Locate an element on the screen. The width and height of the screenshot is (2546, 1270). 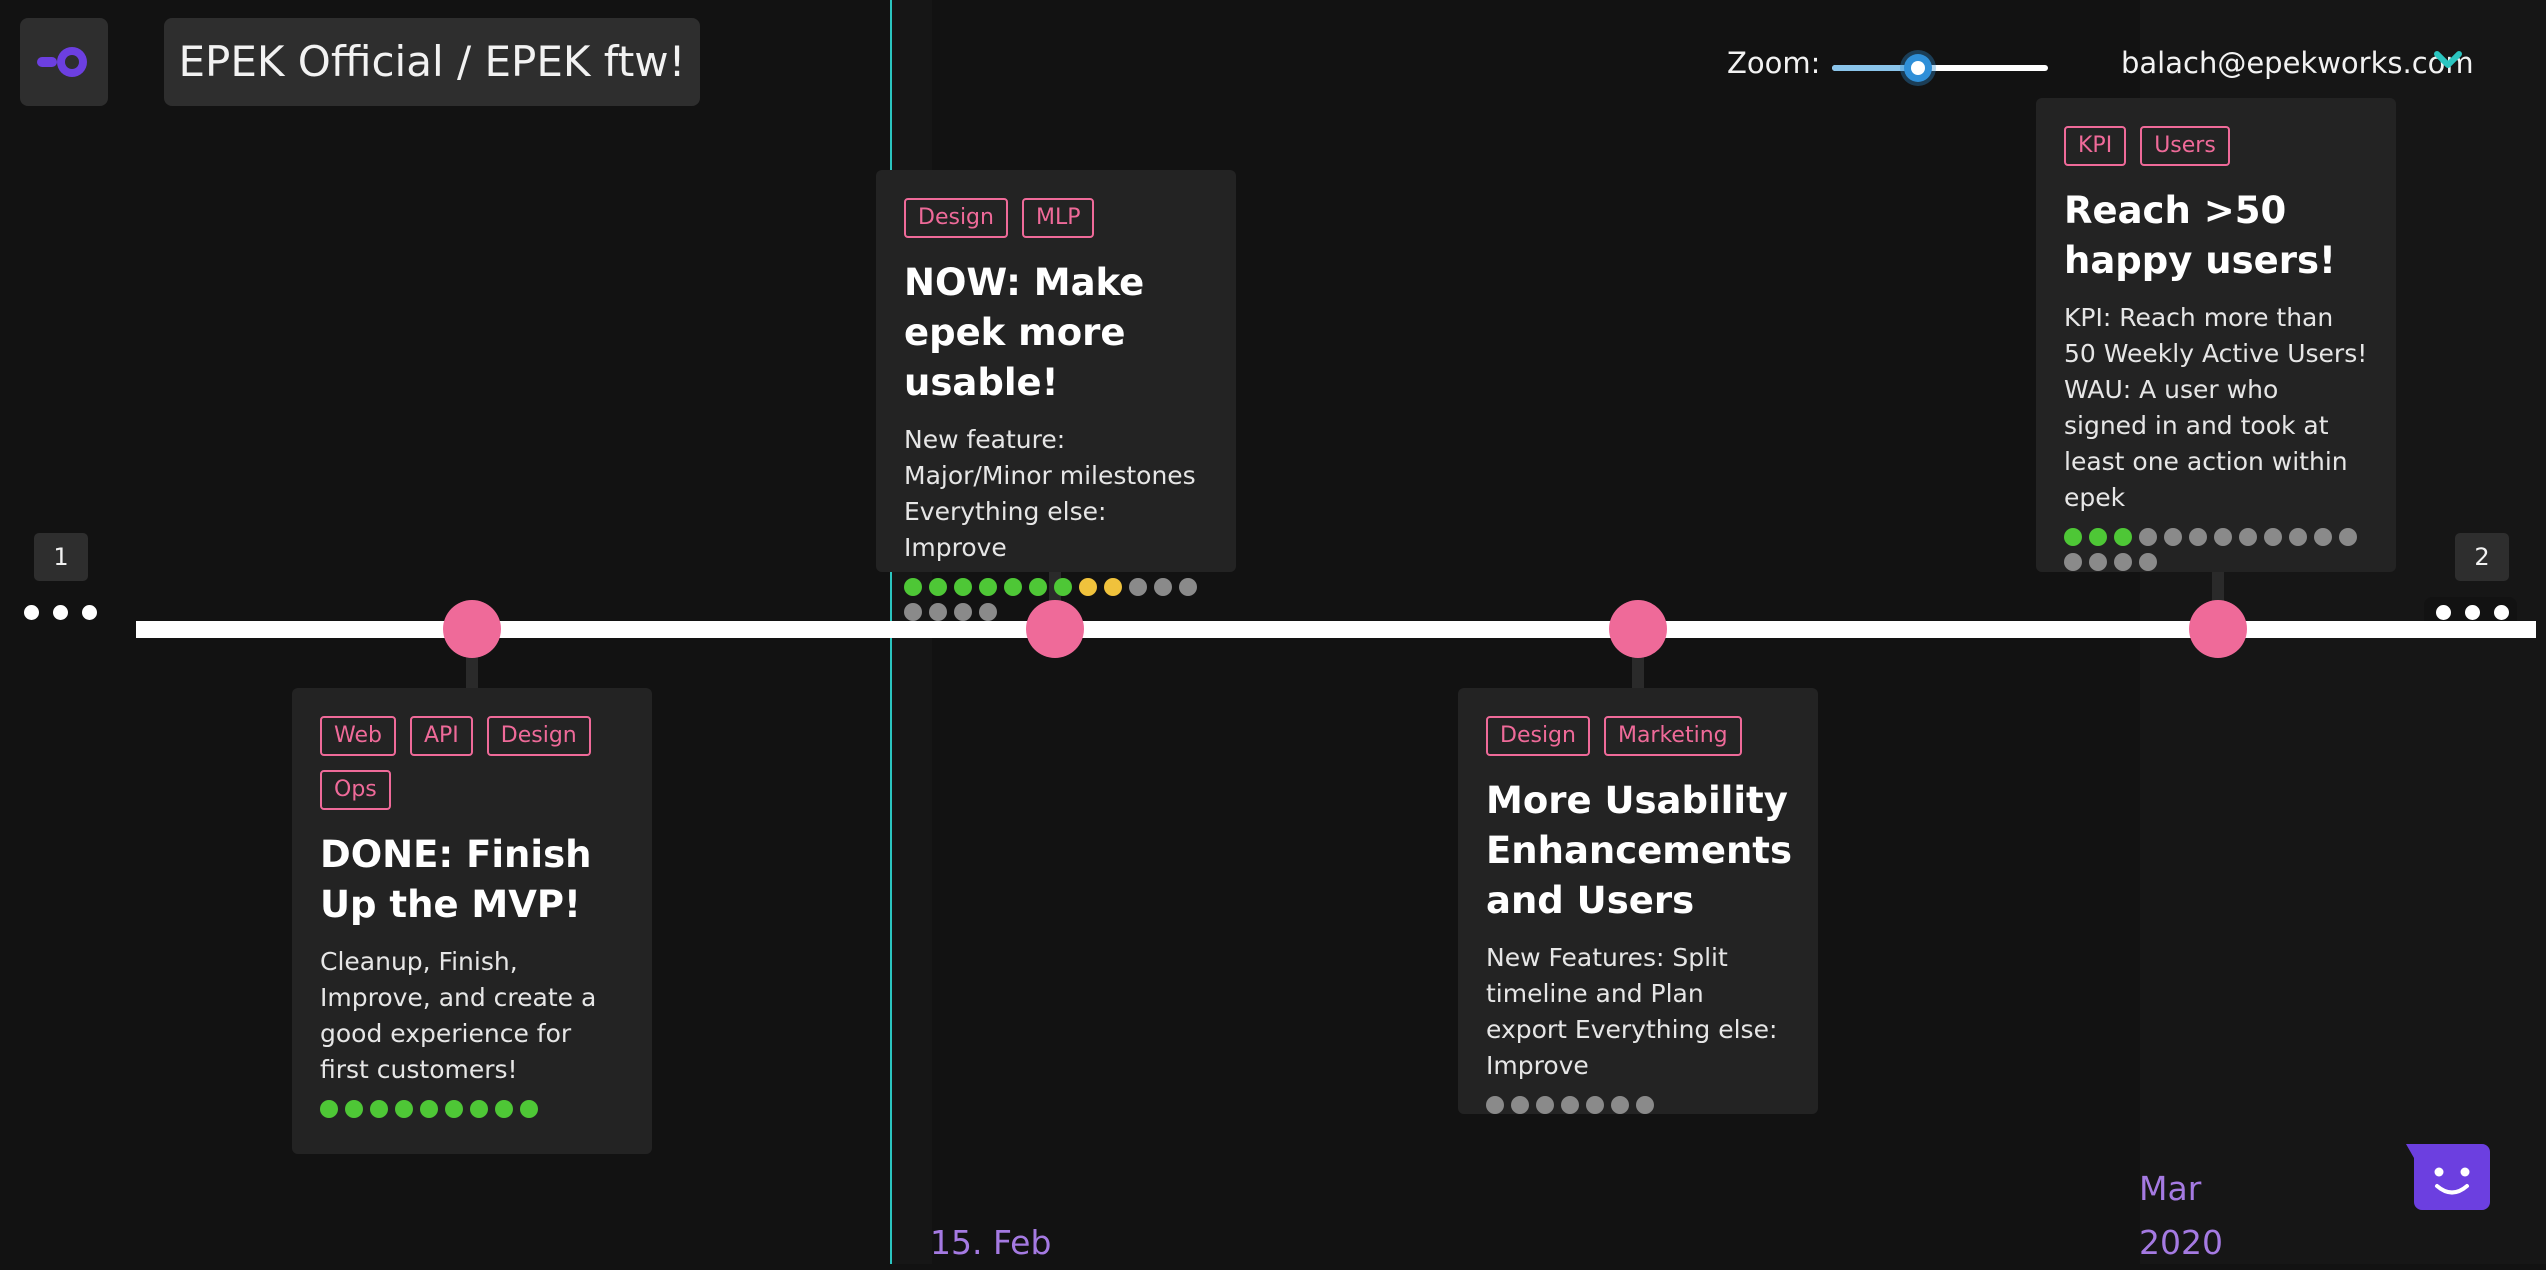
zoom-label: Zoom: is located at coordinates (1774, 63).